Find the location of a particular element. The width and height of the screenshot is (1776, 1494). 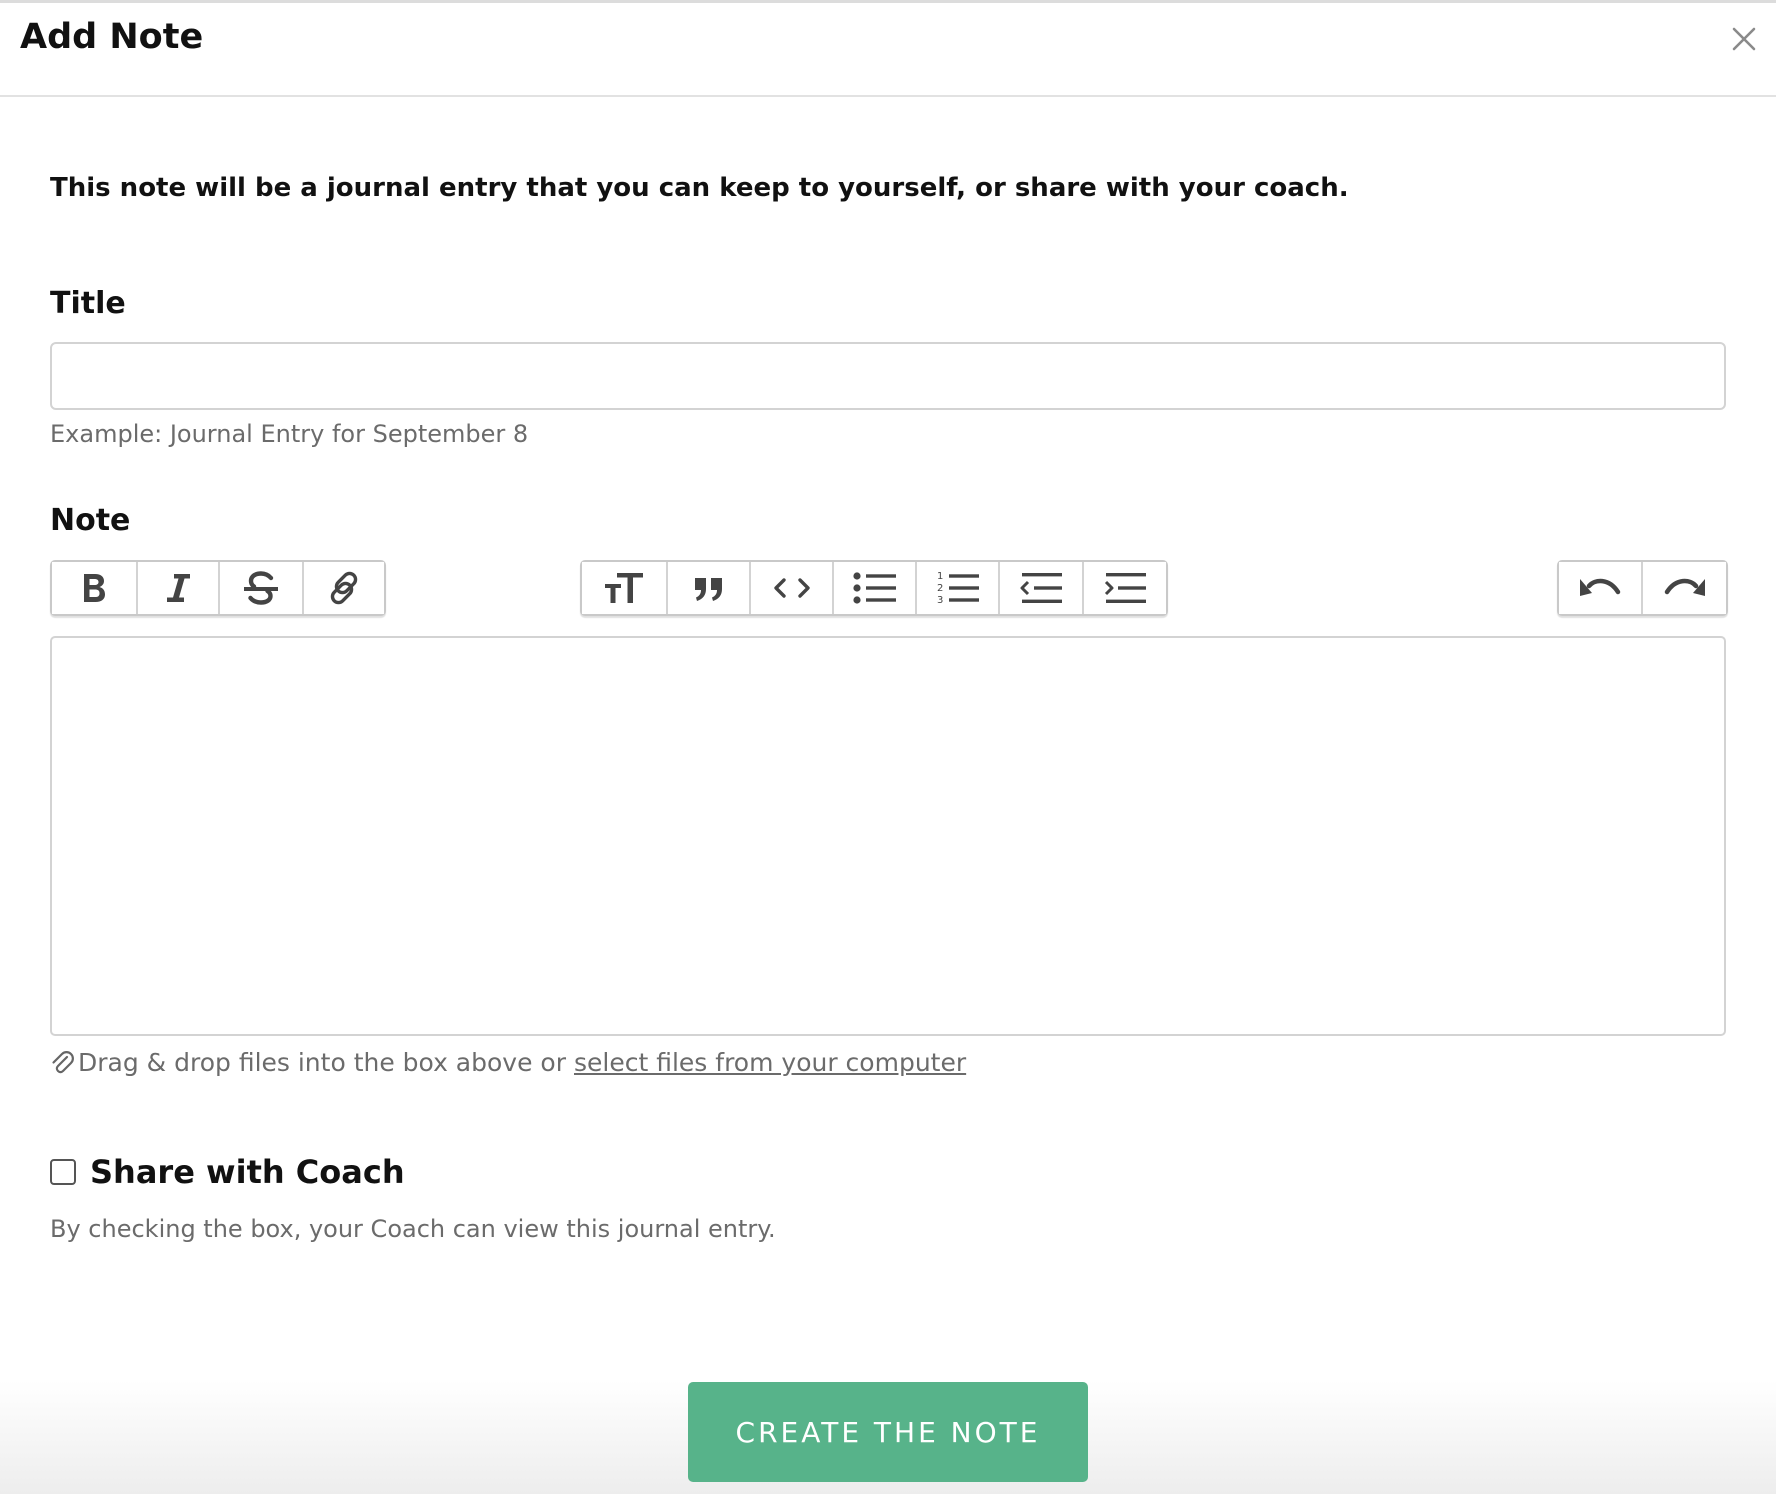

svg-text: 1 is located at coordinates (940, 576).